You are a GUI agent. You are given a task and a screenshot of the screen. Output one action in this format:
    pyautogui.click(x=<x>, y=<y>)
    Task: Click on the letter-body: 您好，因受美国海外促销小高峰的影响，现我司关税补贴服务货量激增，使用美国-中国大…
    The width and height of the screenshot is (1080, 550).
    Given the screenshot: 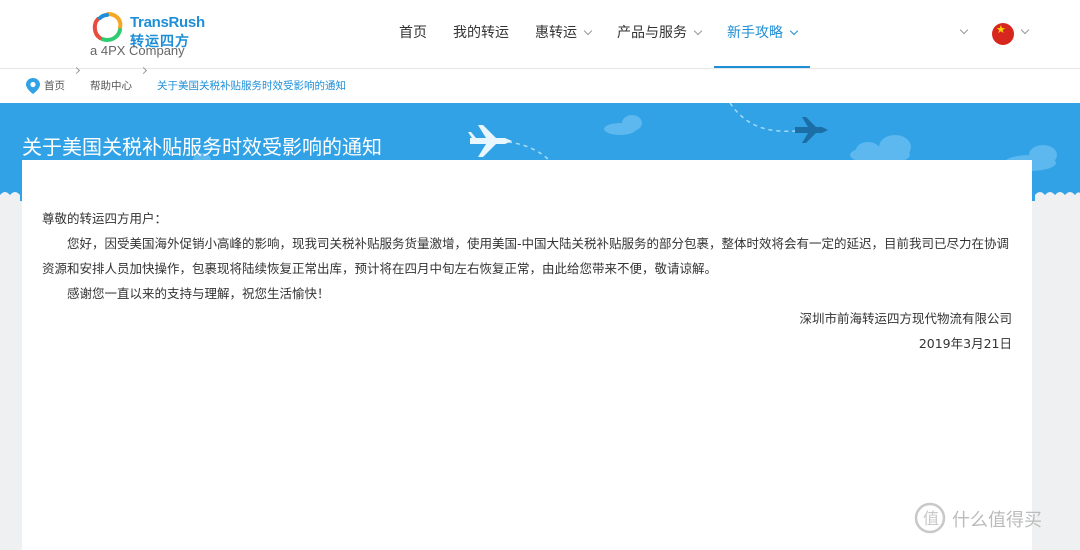 What is the action you would take?
    pyautogui.click(x=526, y=256)
    